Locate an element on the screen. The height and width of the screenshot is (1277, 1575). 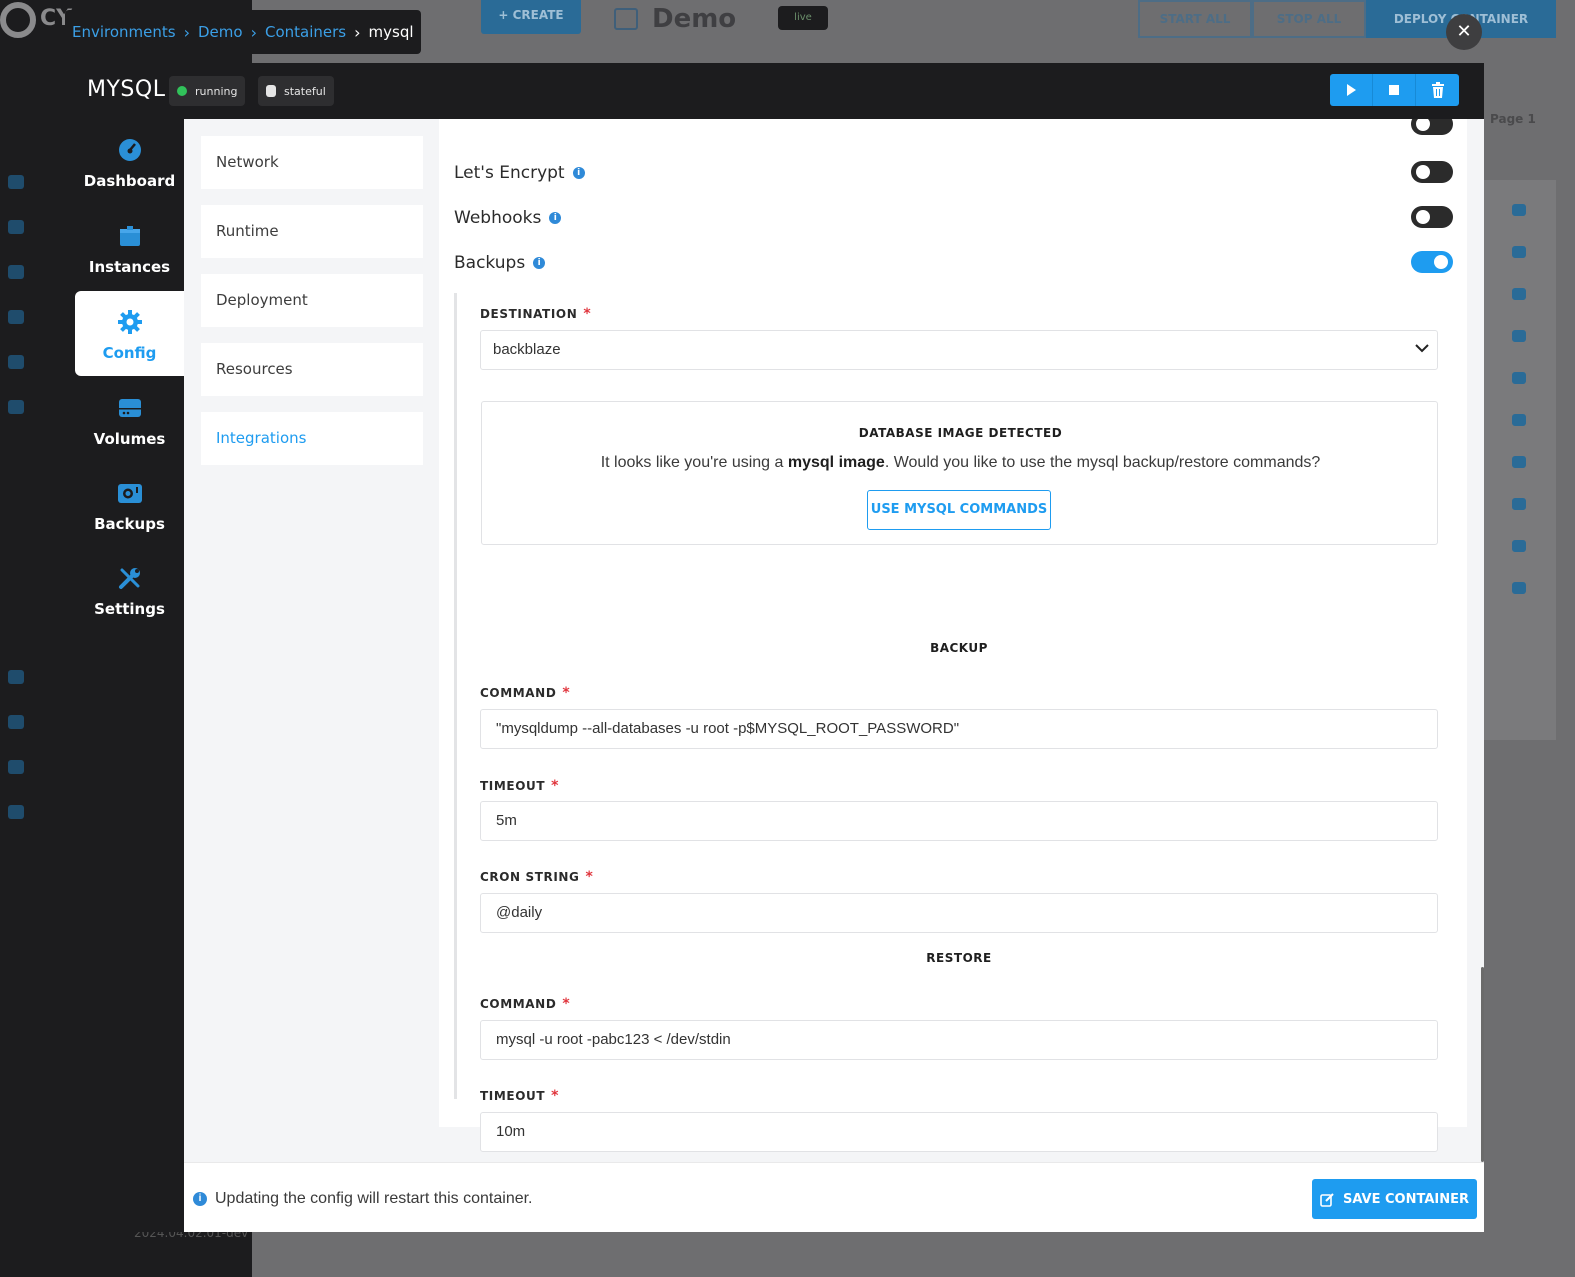
bg-stop-all-button: STOP ALL is located at coordinates (1309, 19).